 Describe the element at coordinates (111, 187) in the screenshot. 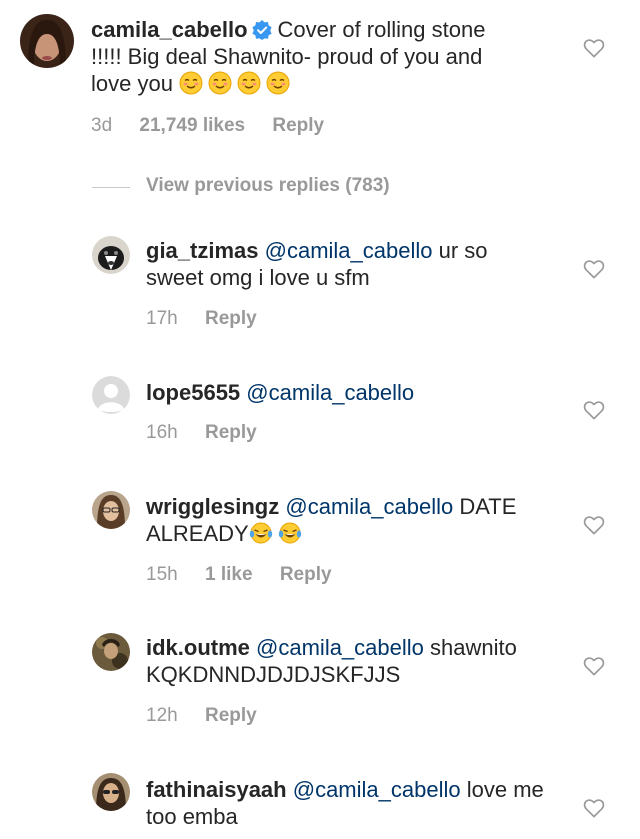

I see `replies-divider` at that location.